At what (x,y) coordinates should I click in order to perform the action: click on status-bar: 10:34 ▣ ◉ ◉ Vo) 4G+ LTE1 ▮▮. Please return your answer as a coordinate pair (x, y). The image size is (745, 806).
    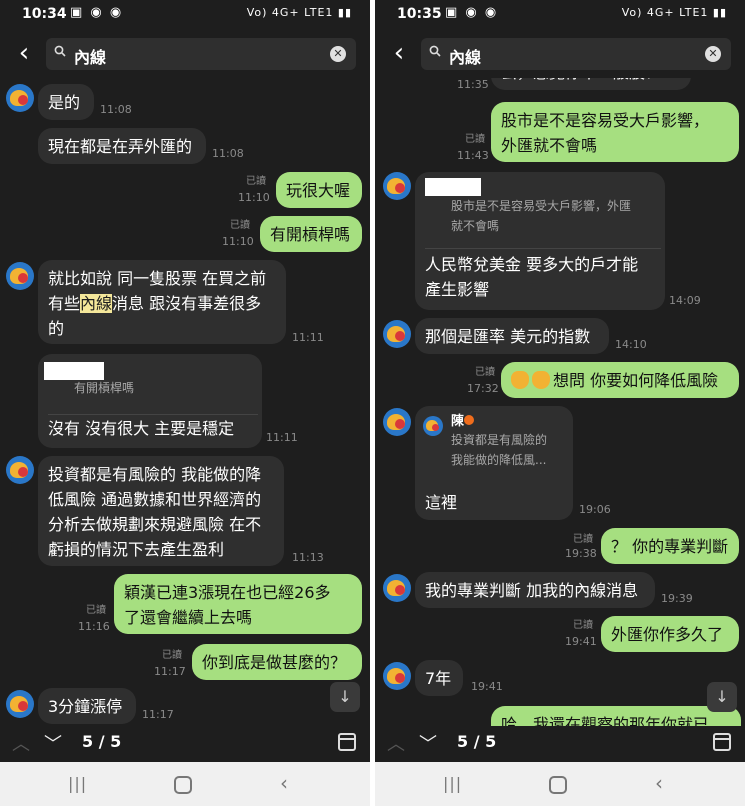
    Looking at the image, I should click on (185, 15).